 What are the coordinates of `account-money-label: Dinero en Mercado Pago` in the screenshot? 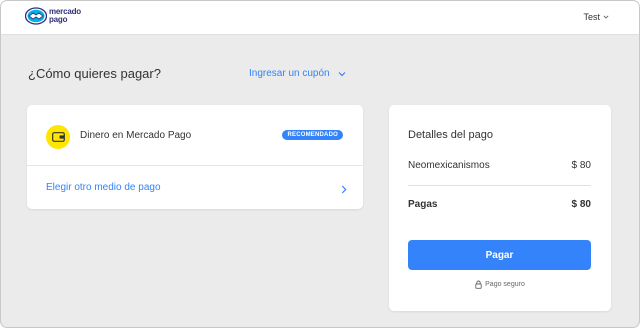 It's located at (136, 135).